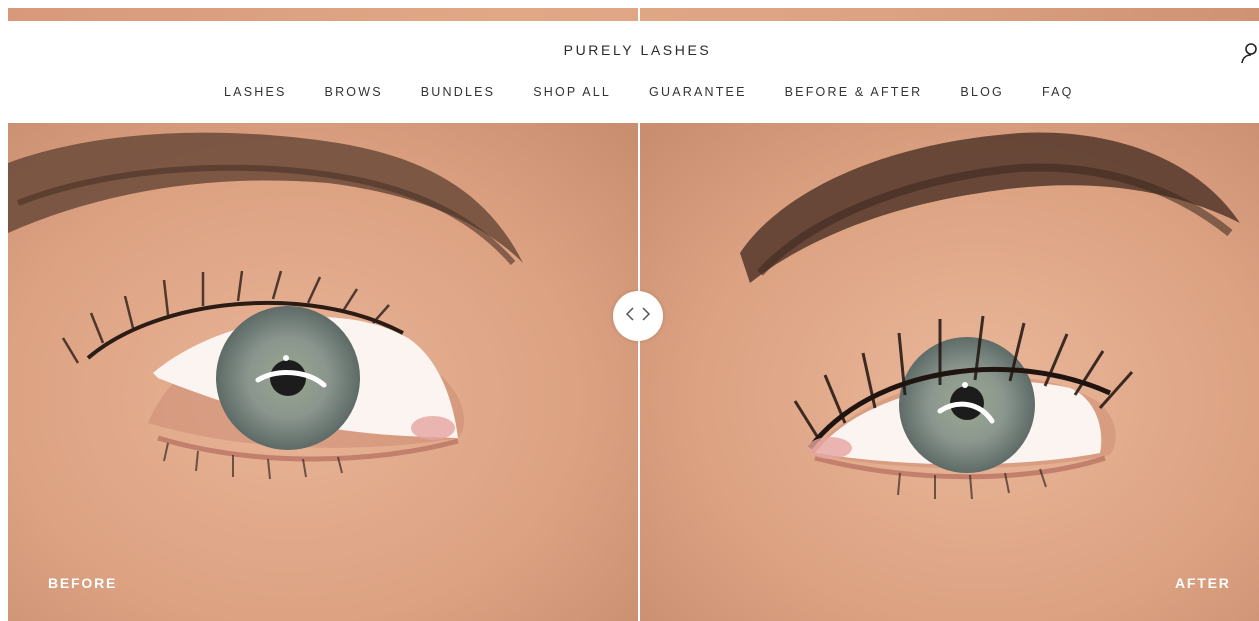 Image resolution: width=1259 pixels, height=621 pixels. I want to click on comparison-divider, so click(639, 372).